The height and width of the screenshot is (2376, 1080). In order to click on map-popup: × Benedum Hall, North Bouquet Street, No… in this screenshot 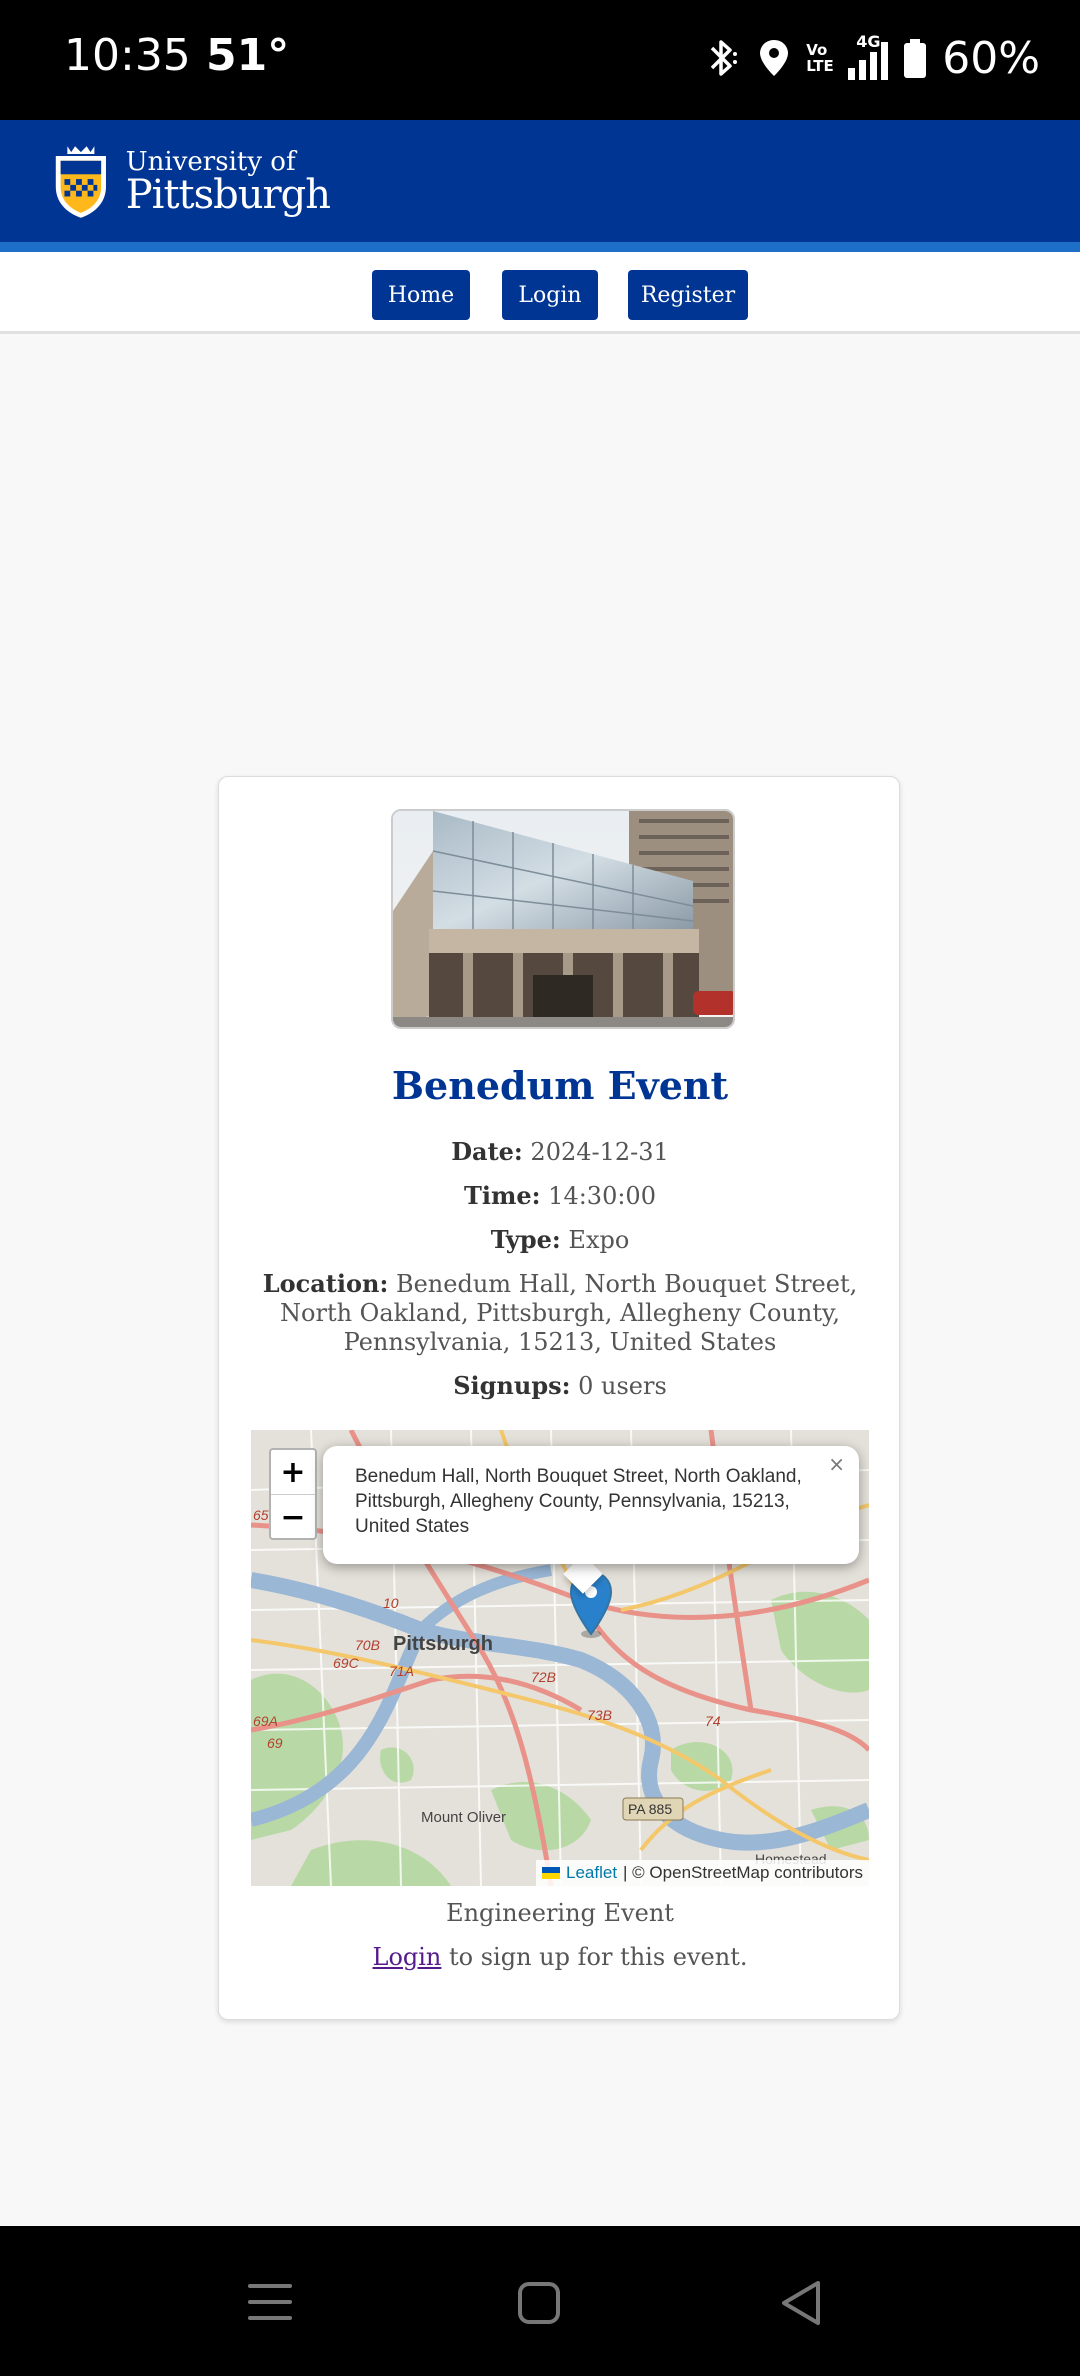, I will do `click(591, 1505)`.